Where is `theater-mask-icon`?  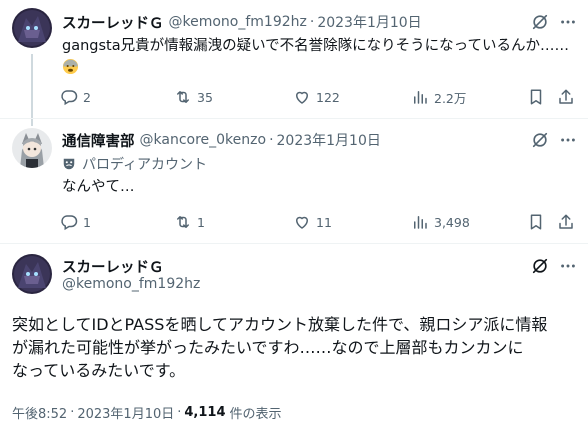 theater-mask-icon is located at coordinates (69, 164).